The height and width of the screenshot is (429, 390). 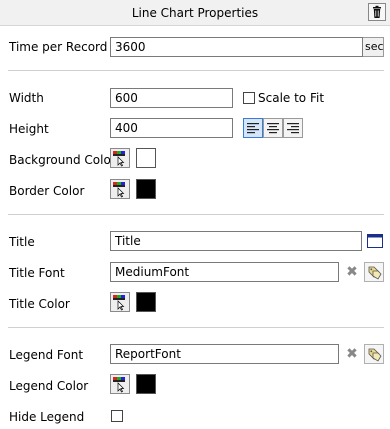 What do you see at coordinates (373, 47) in the screenshot?
I see `time-unit-label: sec` at bounding box center [373, 47].